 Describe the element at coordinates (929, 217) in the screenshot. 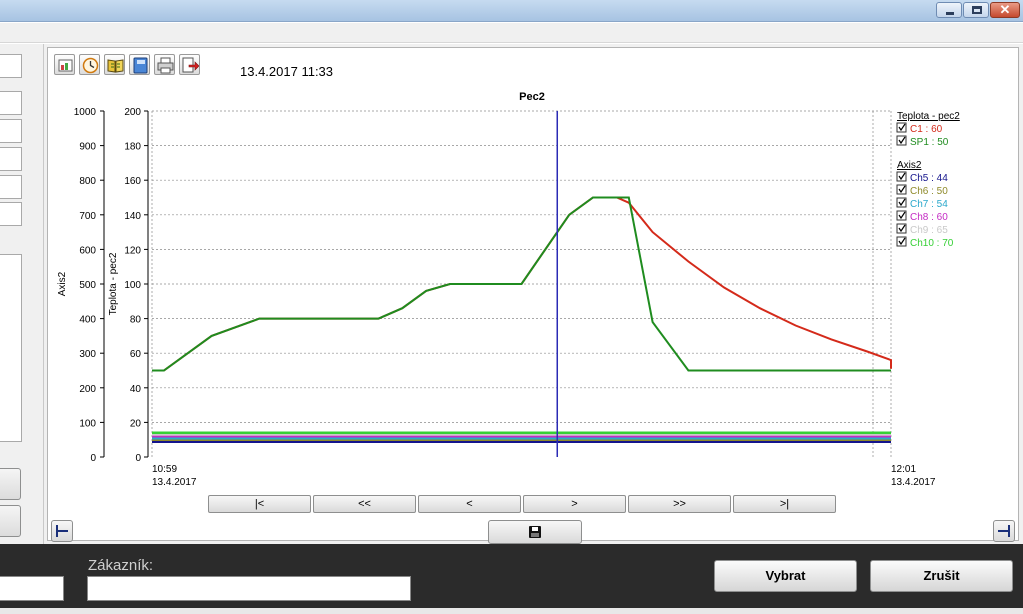

I see `legend-item: Ch8 : 60` at that location.